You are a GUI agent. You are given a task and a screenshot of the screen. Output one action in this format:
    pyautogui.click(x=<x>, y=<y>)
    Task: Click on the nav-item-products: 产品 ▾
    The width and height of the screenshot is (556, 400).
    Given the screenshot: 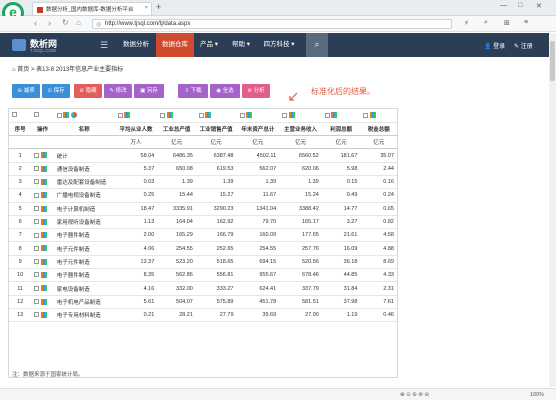 What is the action you would take?
    pyautogui.click(x=209, y=45)
    